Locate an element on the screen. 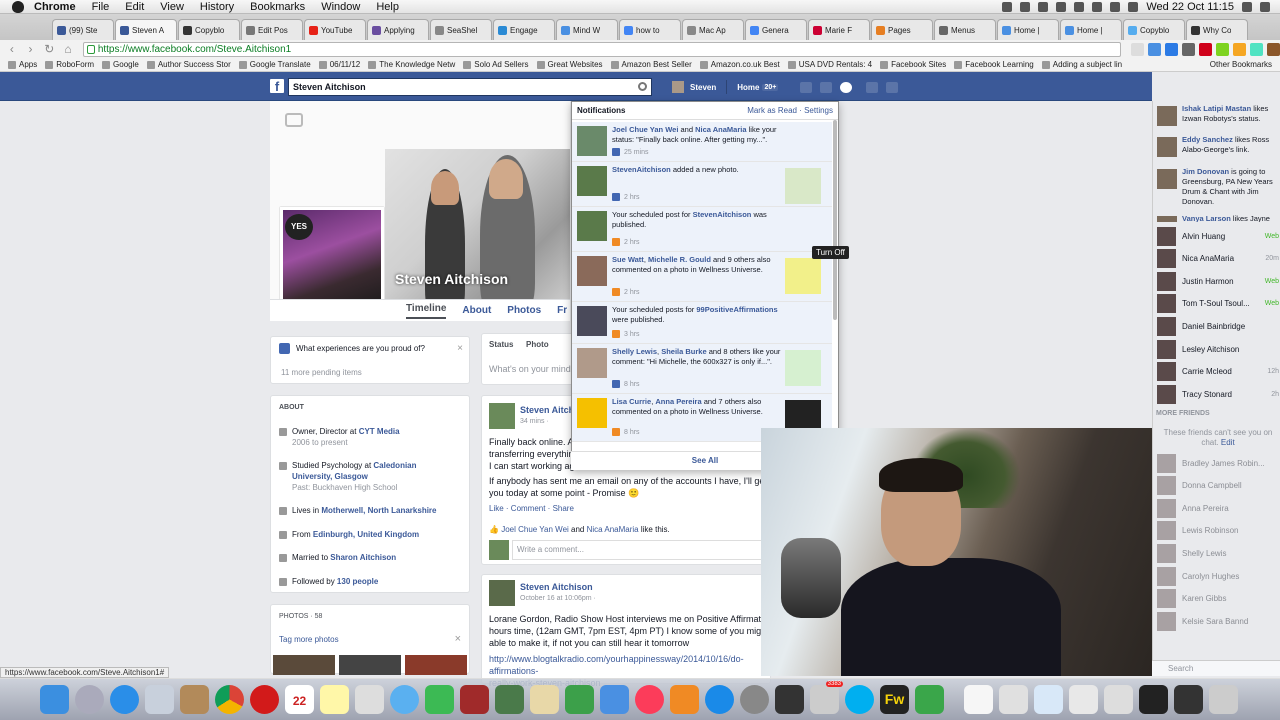  chat-friend: Nica AnaMaria 20m is located at coordinates (1218, 259).